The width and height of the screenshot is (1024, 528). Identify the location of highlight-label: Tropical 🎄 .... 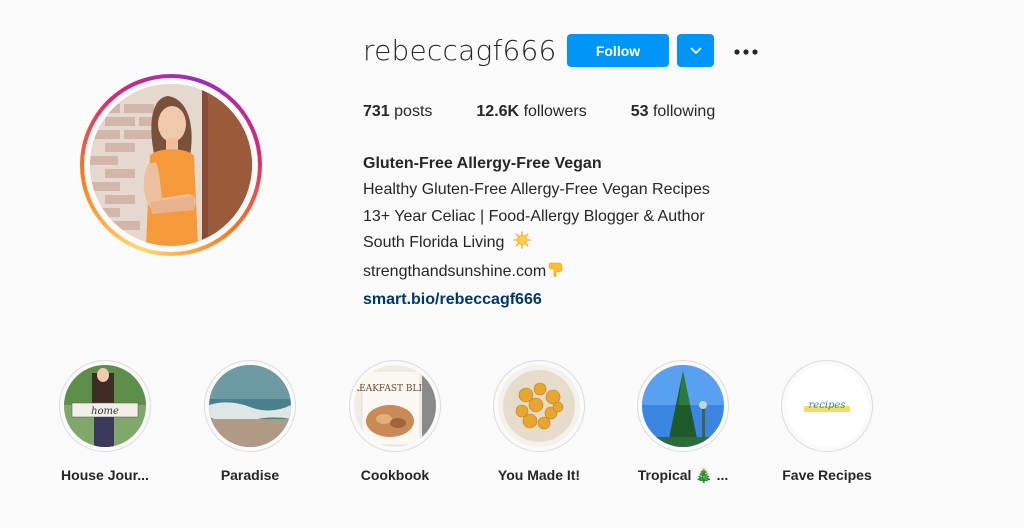
(683, 475).